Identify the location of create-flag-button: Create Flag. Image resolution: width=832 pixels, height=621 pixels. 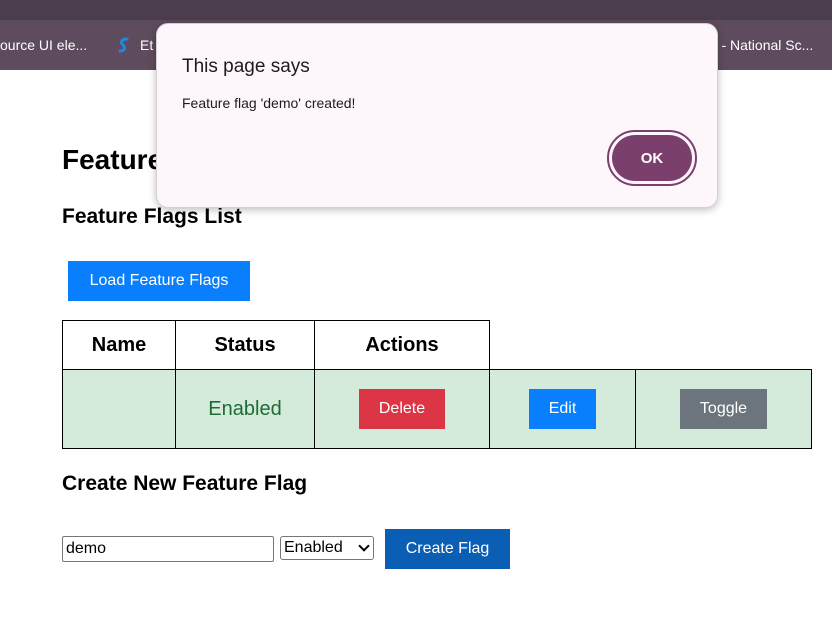
(447, 549).